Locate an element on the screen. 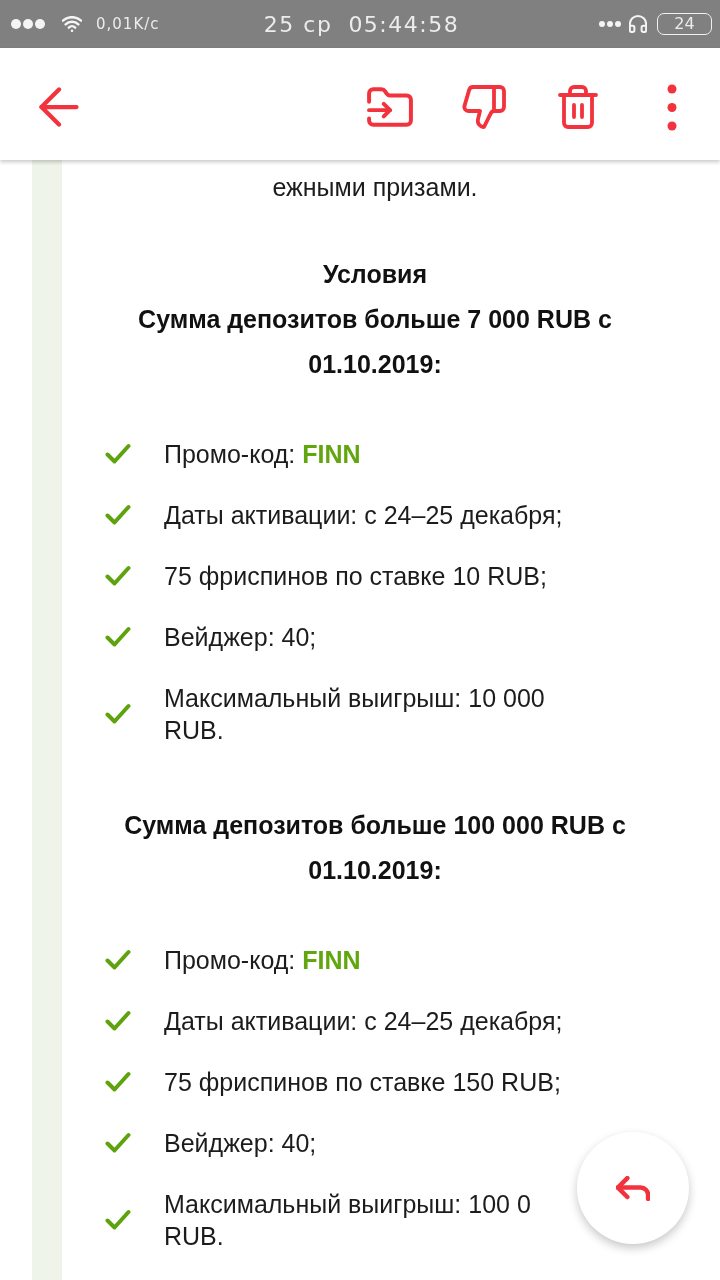 The height and width of the screenshot is (1280, 720). section-title: Сумма депозитов больше 100 000 RUB с 01.10.2019: is located at coordinates (375, 848).